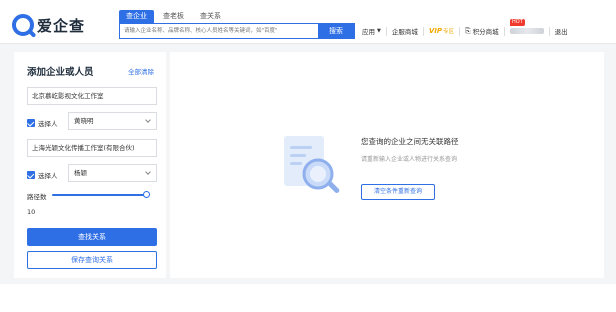 This screenshot has width=616, height=312. What do you see at coordinates (92, 260) in the screenshot?
I see `save-query-button: 保存查询关系` at bounding box center [92, 260].